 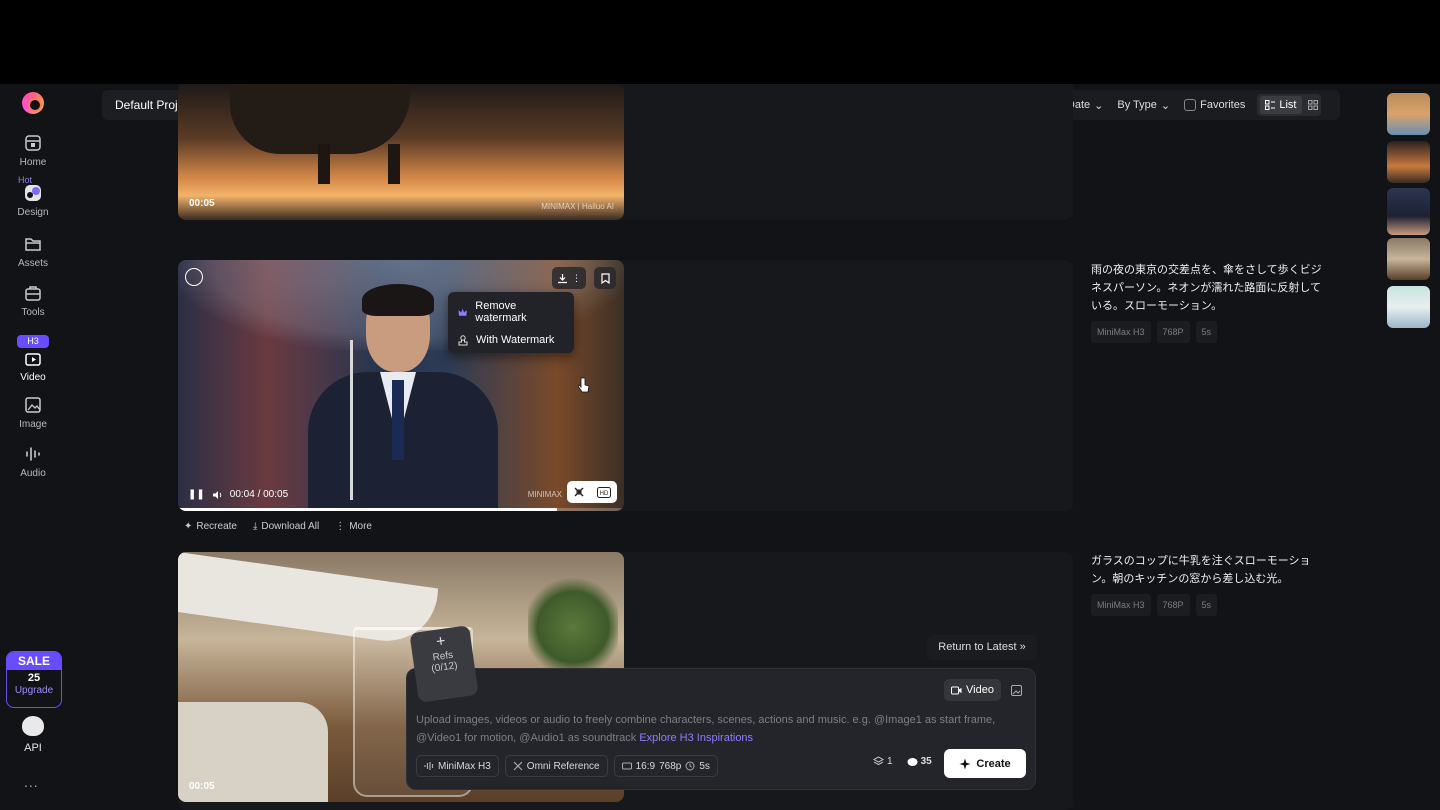 I want to click on h3-badge: H3, so click(x=33, y=341).